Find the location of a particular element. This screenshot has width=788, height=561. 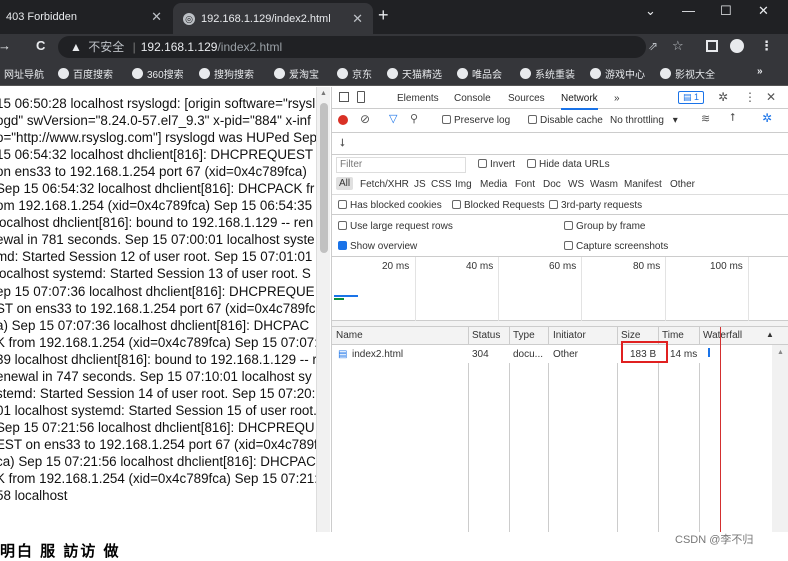

bookmark-item: 天猫精选 is located at coordinates (414, 73).